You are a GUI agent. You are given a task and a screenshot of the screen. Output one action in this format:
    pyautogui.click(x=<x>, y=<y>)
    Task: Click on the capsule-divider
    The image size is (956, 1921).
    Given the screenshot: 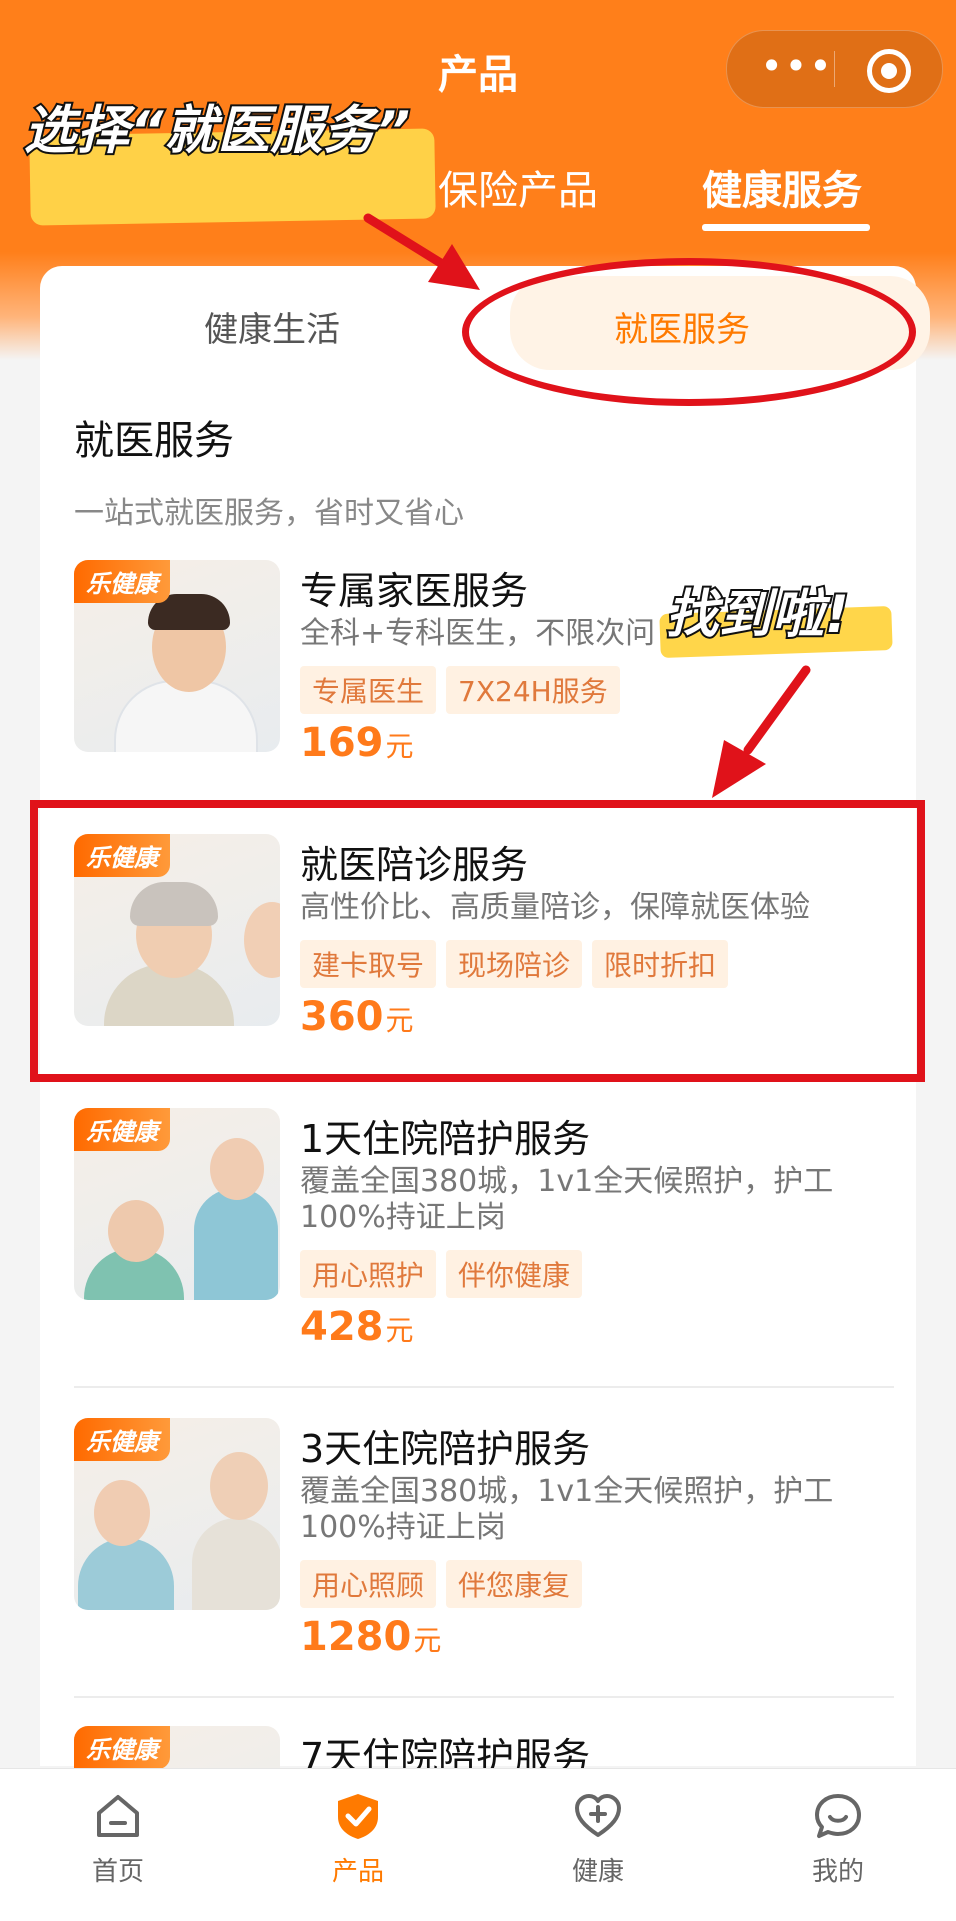 What is the action you would take?
    pyautogui.click(x=834, y=69)
    